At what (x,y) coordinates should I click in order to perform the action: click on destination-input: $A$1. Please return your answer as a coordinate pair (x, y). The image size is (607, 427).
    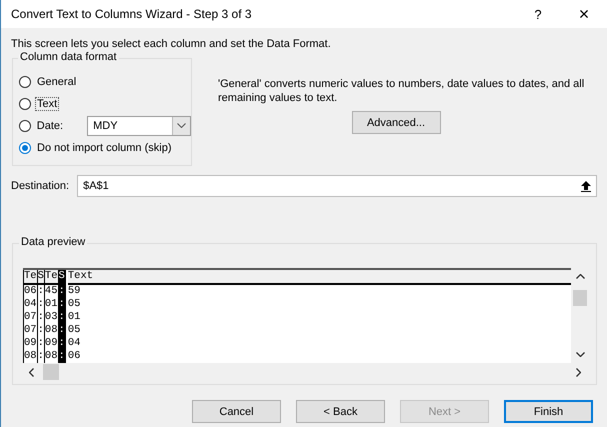
    Looking at the image, I should click on (329, 186).